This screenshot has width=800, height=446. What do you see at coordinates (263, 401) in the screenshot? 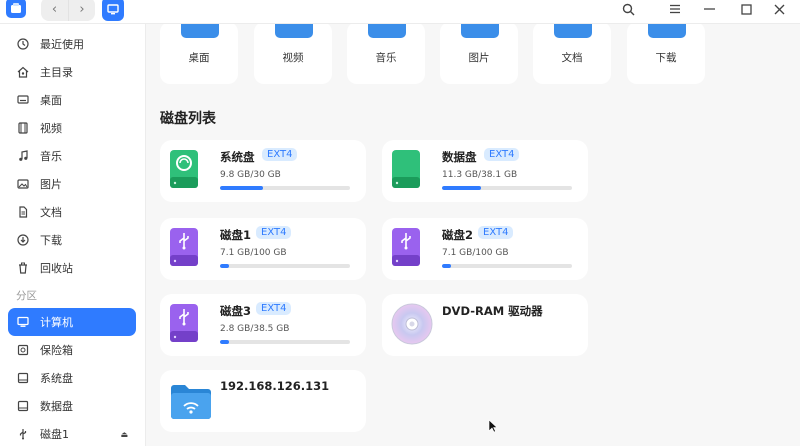
I see `disk-card-network: 192.168.126.131` at bounding box center [263, 401].